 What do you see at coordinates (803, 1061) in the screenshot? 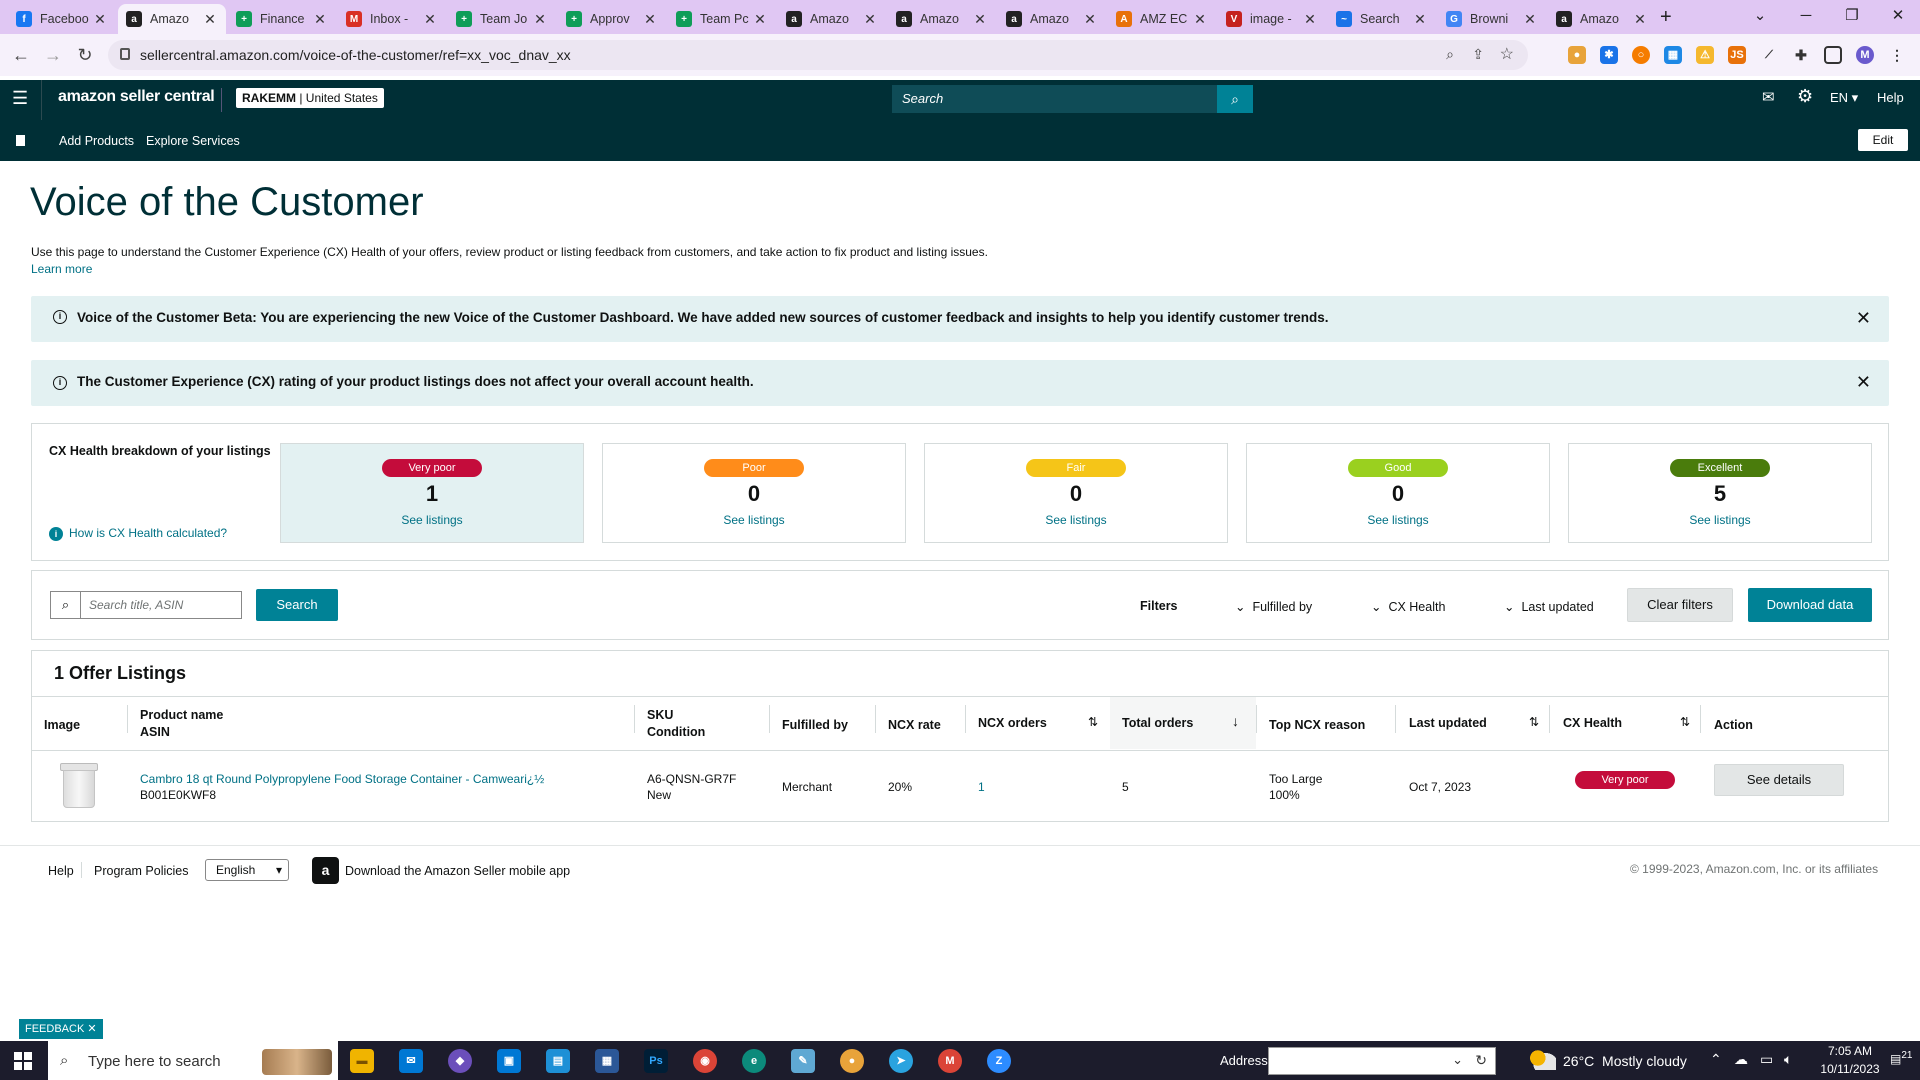
I see `notepad-icon: ✎` at bounding box center [803, 1061].